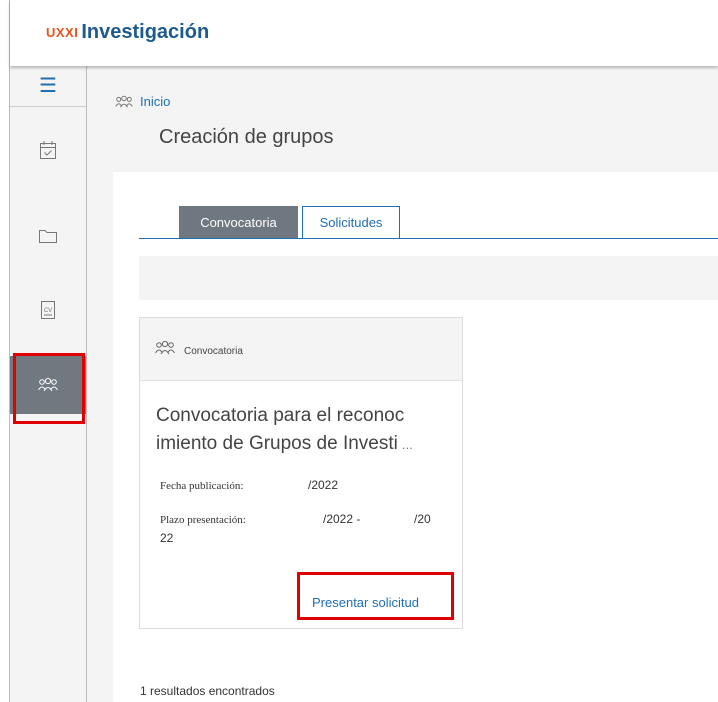 The image size is (718, 702). Describe the element at coordinates (203, 520) in the screenshot. I see `plazo-presentacion-label: Plazo presentación:` at that location.